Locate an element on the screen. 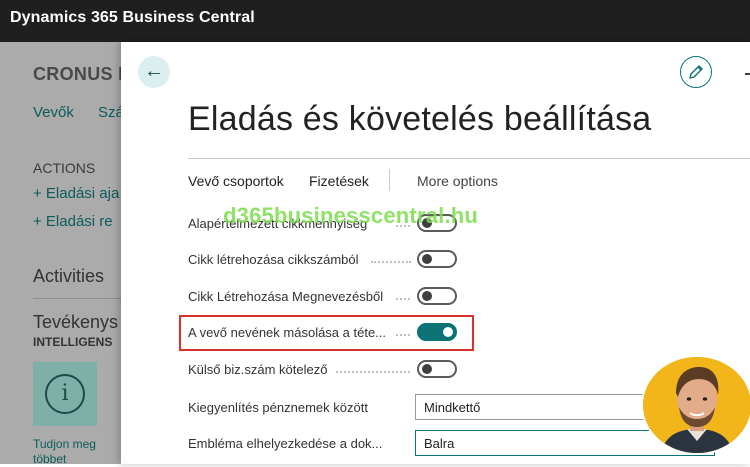  intelligens-subheading: INTELLIGENS is located at coordinates (73, 342).